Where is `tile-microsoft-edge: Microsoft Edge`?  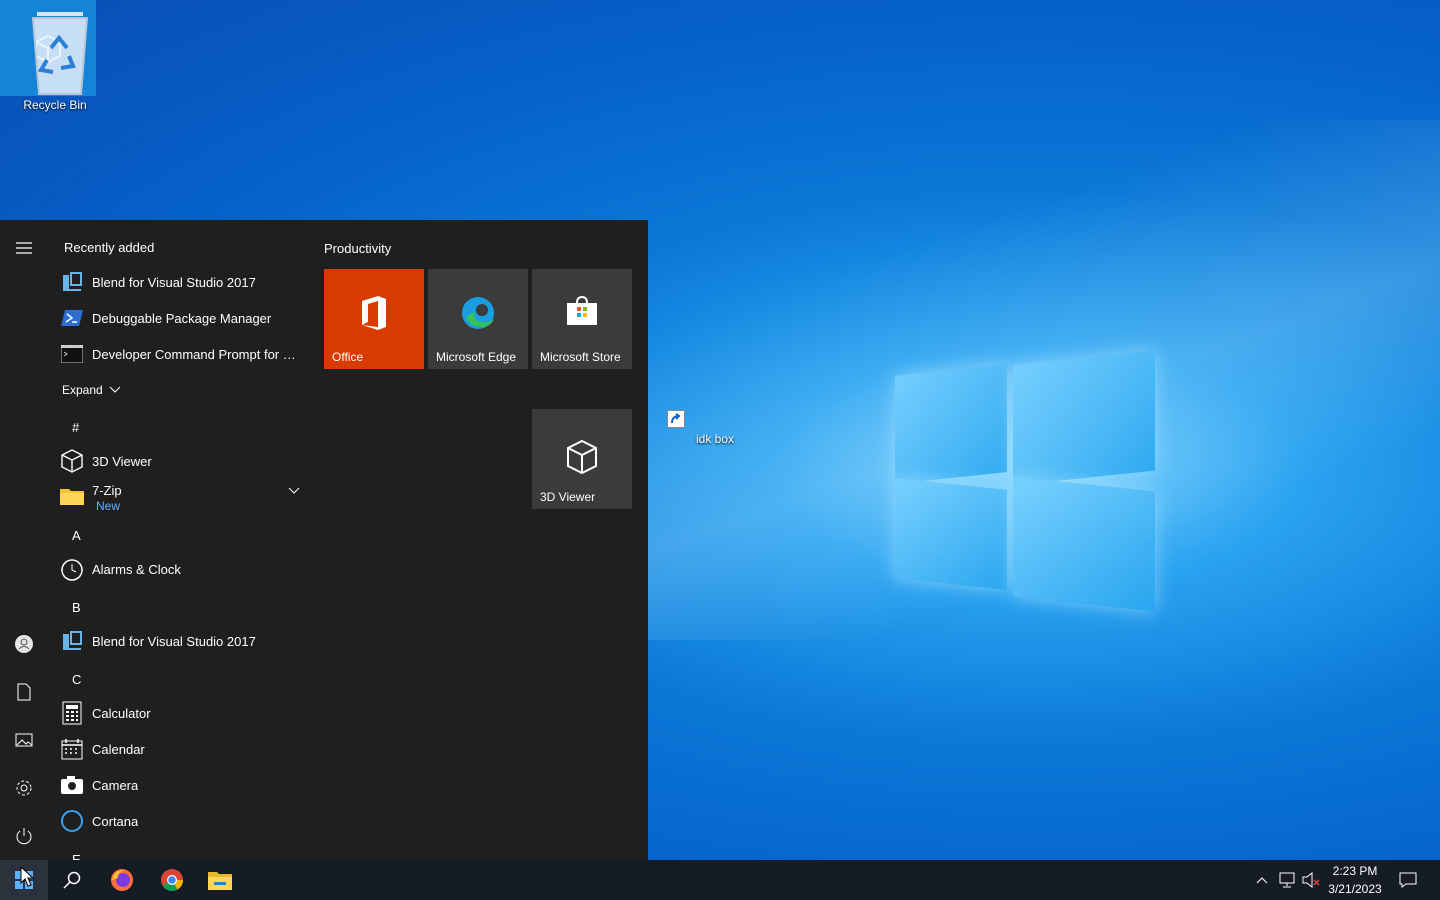
tile-microsoft-edge: Microsoft Edge is located at coordinates (478, 319).